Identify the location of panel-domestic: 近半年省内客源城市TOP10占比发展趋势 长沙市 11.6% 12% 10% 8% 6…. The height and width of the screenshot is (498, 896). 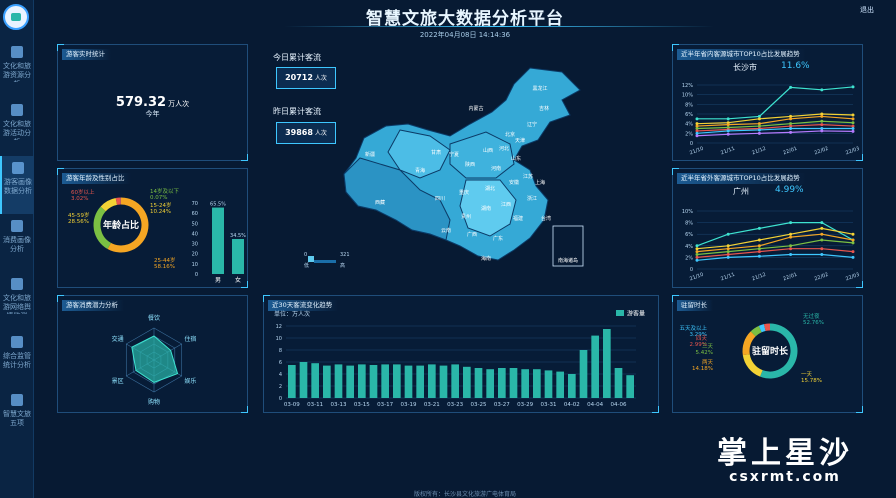
(767, 102).